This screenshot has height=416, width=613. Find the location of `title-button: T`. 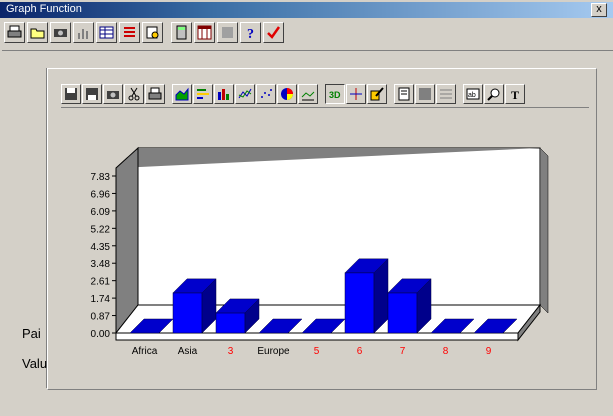

title-button: T is located at coordinates (515, 94).